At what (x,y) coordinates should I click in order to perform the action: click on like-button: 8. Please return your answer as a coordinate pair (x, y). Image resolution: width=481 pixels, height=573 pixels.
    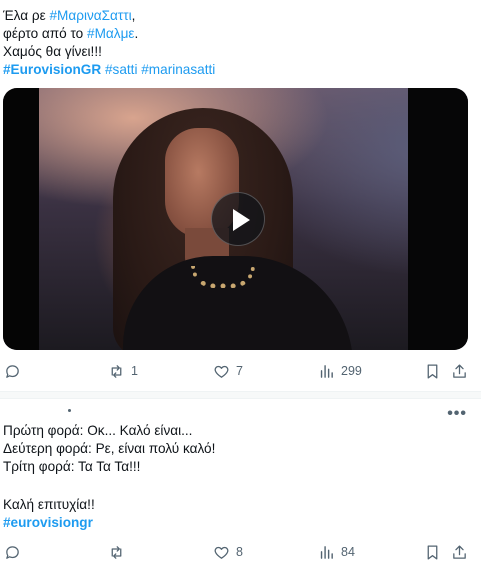
    Looking at the image, I should click on (228, 552).